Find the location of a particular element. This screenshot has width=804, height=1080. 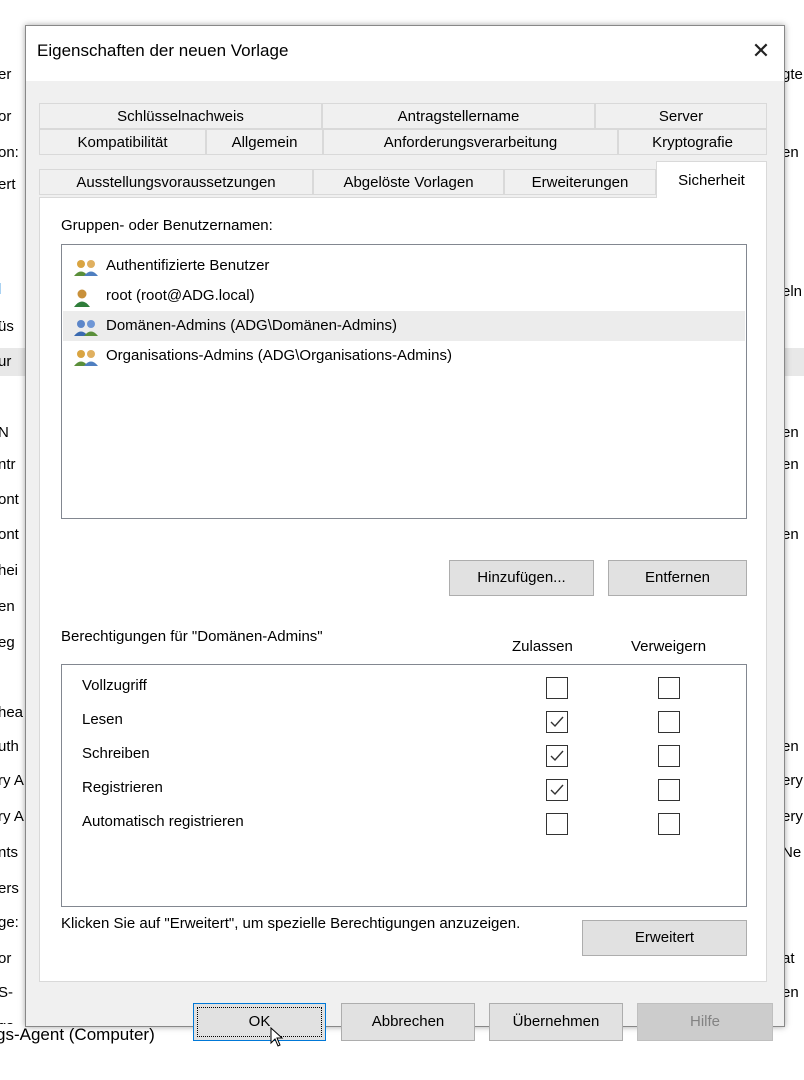

permission-name: Registrieren is located at coordinates (122, 787).